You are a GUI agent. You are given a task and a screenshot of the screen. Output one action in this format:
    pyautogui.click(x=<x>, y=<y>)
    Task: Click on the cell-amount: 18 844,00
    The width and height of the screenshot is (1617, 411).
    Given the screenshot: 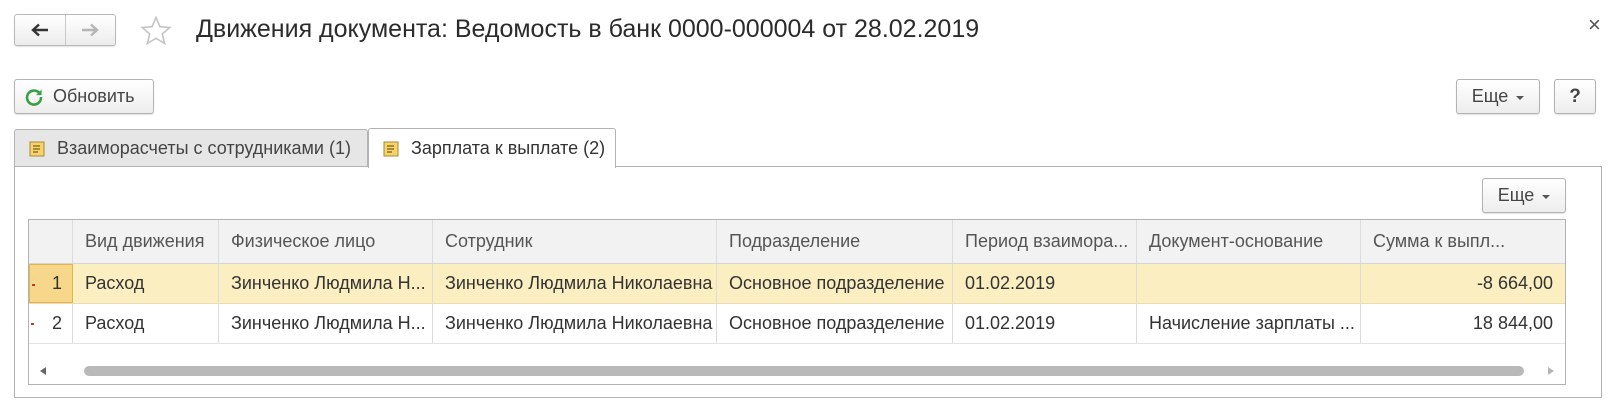 What is the action you would take?
    pyautogui.click(x=1463, y=323)
    